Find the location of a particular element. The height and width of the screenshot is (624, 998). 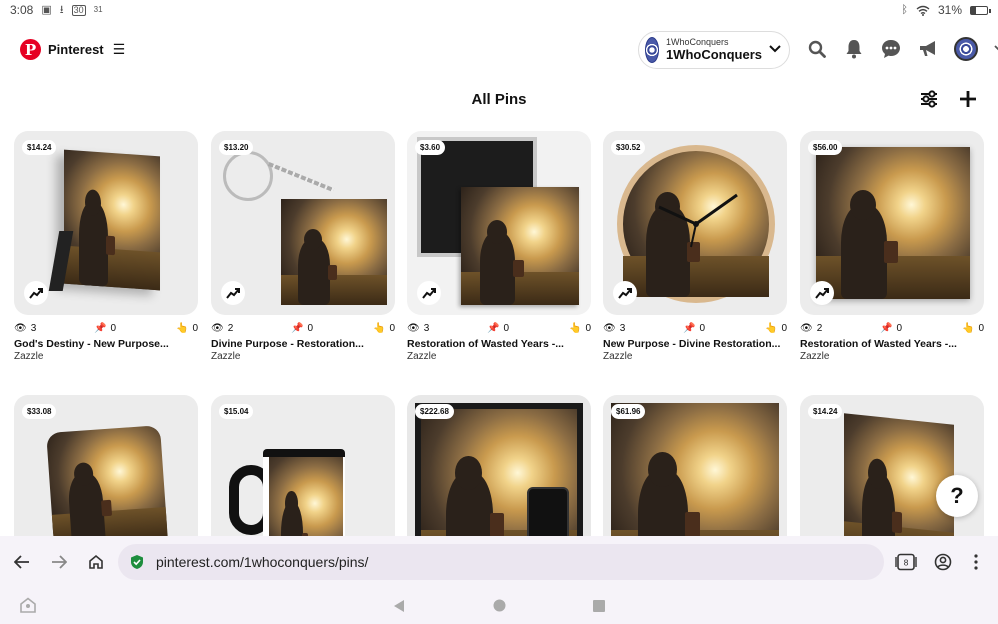

notification-extra: 31 is located at coordinates (98, 9).